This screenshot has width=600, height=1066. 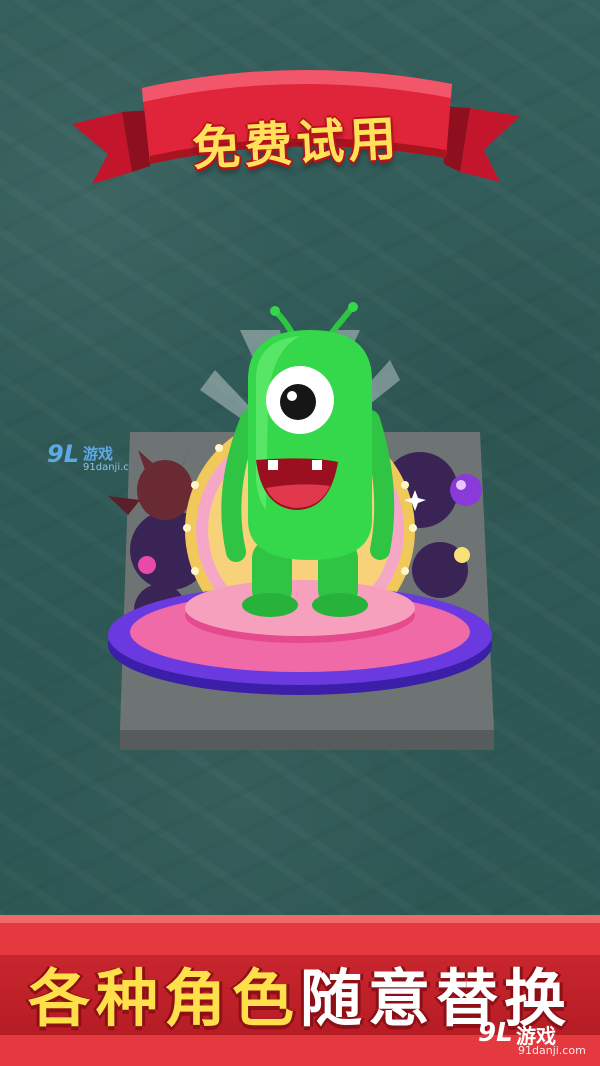 I want to click on purple-orb, so click(x=466, y=490).